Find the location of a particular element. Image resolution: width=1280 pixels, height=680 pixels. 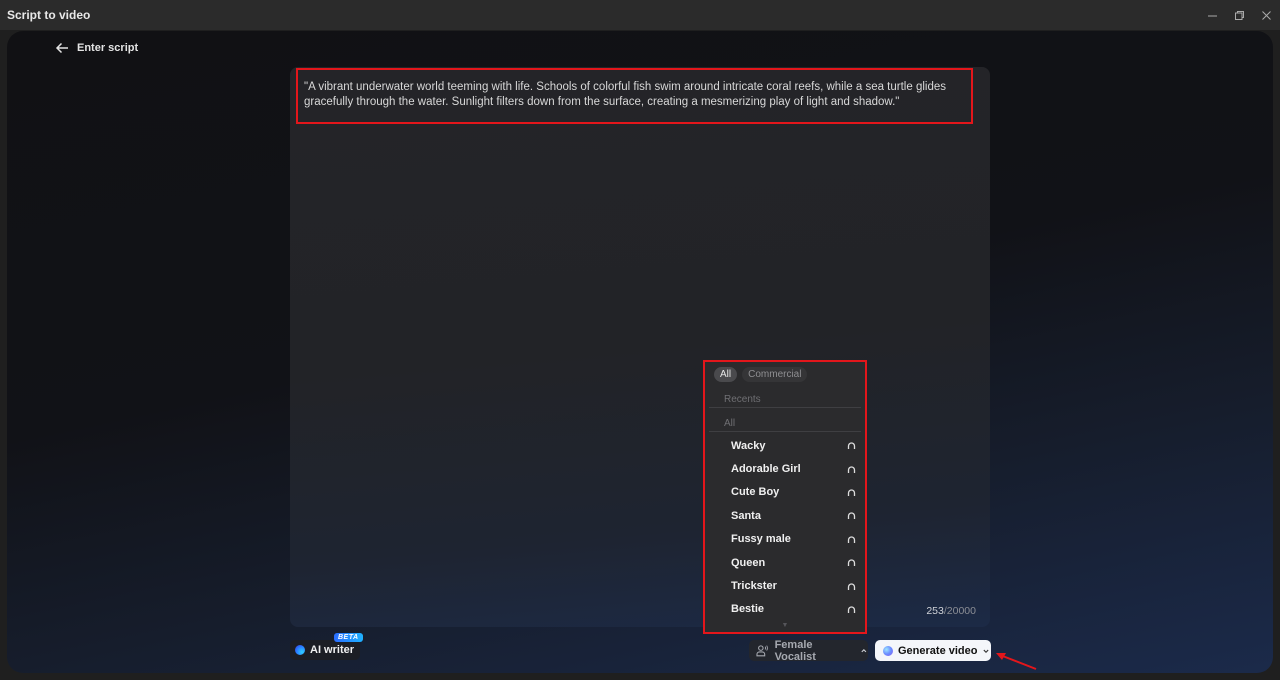

voice-item: Adorable Girl is located at coordinates (785, 468).